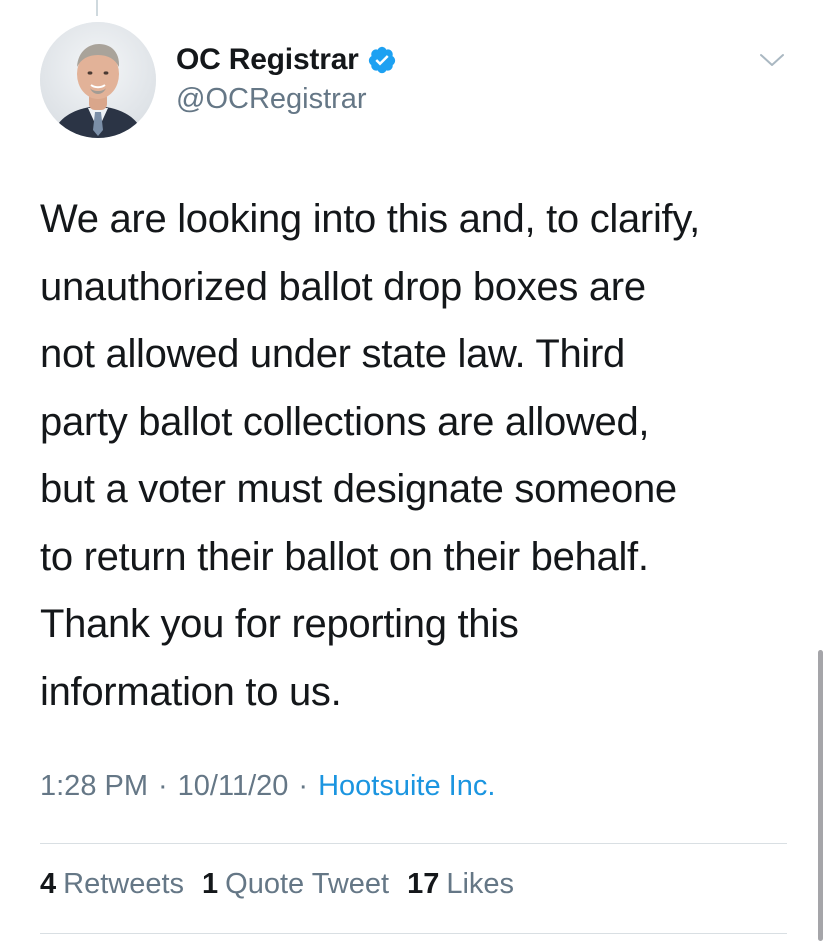 The width and height of the screenshot is (827, 941). I want to click on profile-photo-icon, so click(98, 80).